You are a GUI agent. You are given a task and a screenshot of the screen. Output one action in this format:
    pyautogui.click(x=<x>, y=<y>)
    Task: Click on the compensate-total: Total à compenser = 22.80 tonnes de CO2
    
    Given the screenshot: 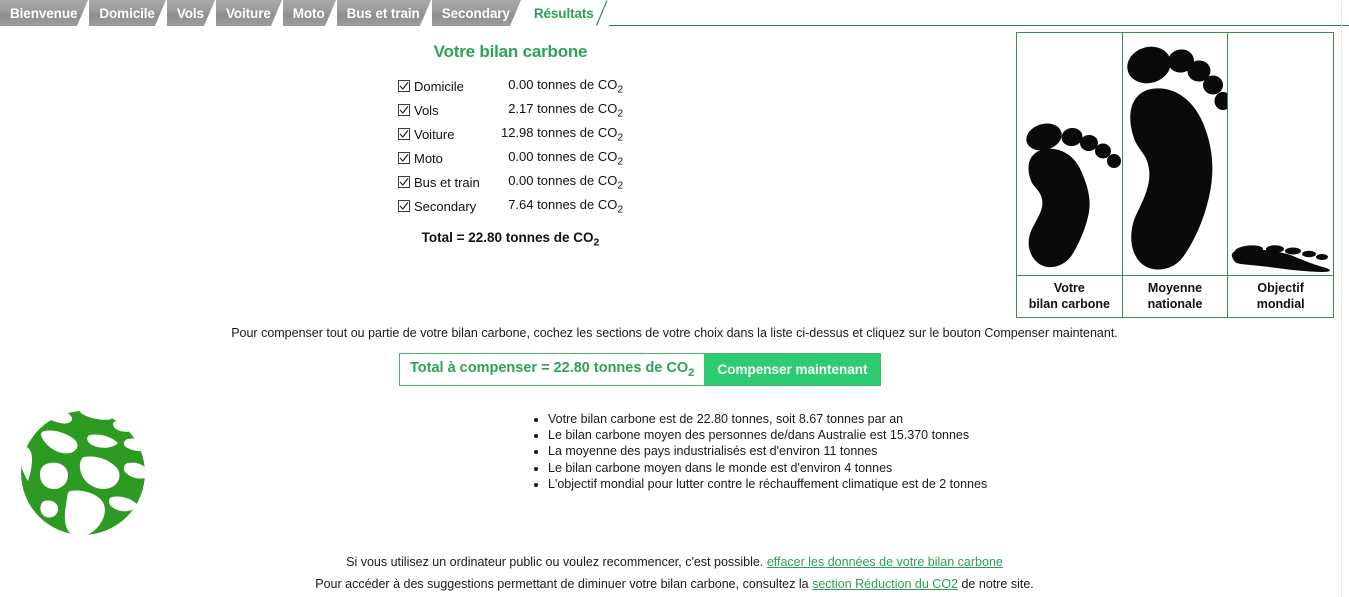 What is the action you would take?
    pyautogui.click(x=552, y=369)
    